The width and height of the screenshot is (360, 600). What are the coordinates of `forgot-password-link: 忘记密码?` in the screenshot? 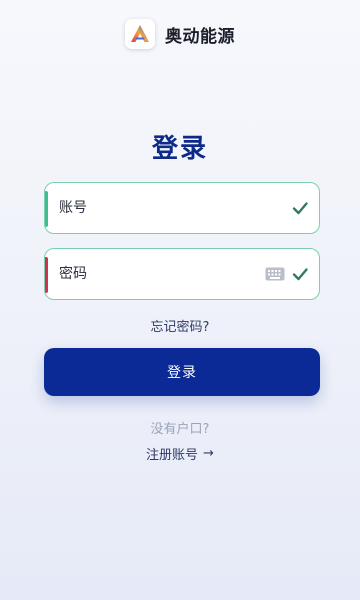 It's located at (180, 325).